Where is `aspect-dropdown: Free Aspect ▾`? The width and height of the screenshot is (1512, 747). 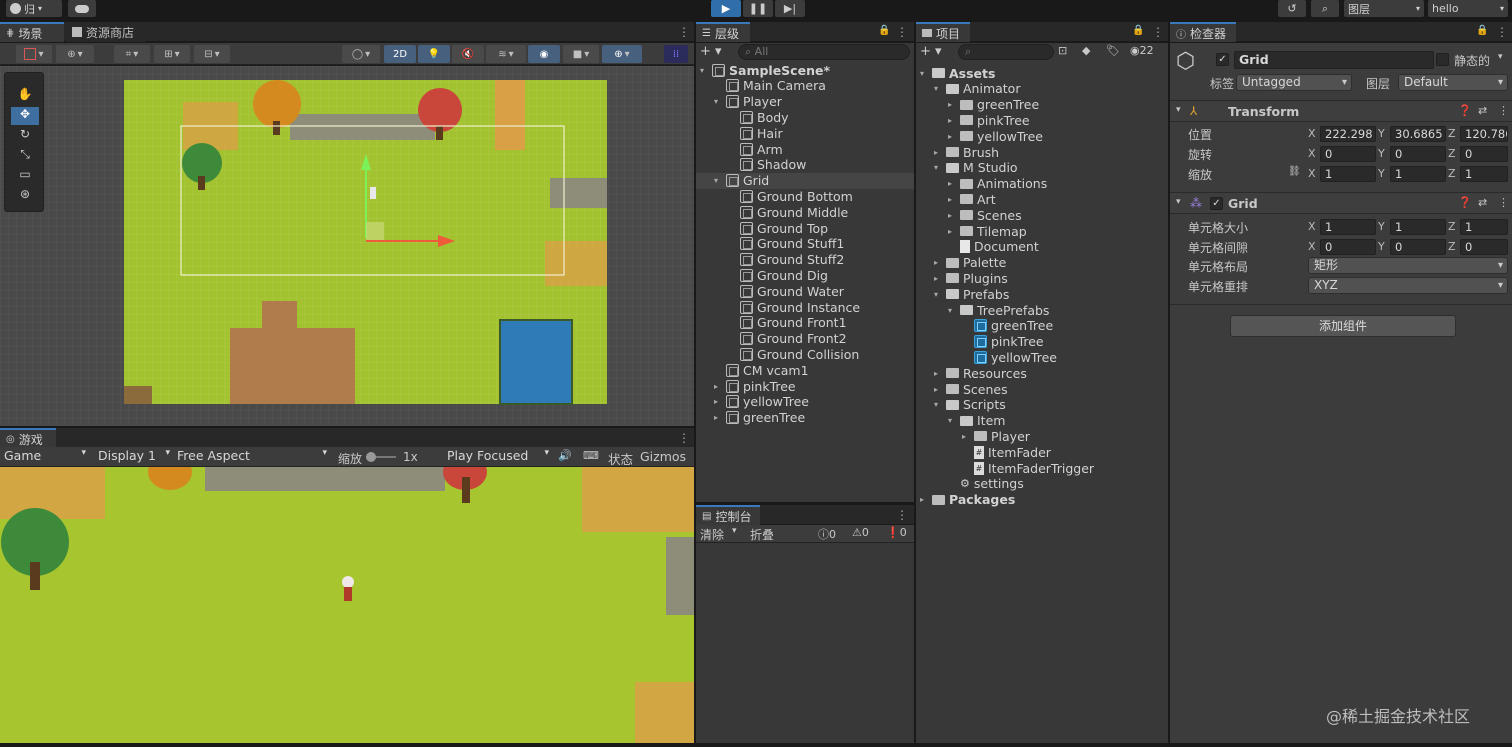
aspect-dropdown: Free Aspect ▾ is located at coordinates (253, 455).